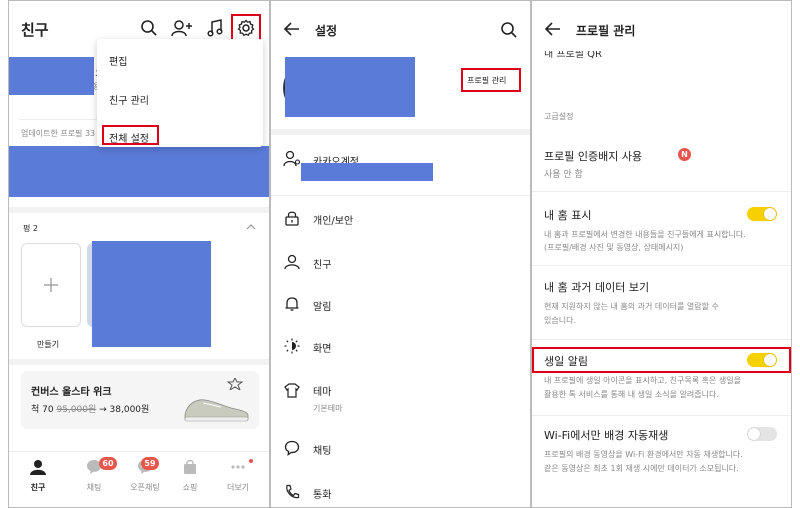 Image resolution: width=800 pixels, height=508 pixels. What do you see at coordinates (661, 162) in the screenshot?
I see `badge-setting-row: 프로필 인증배지 사용 N 사용 안 함` at bounding box center [661, 162].